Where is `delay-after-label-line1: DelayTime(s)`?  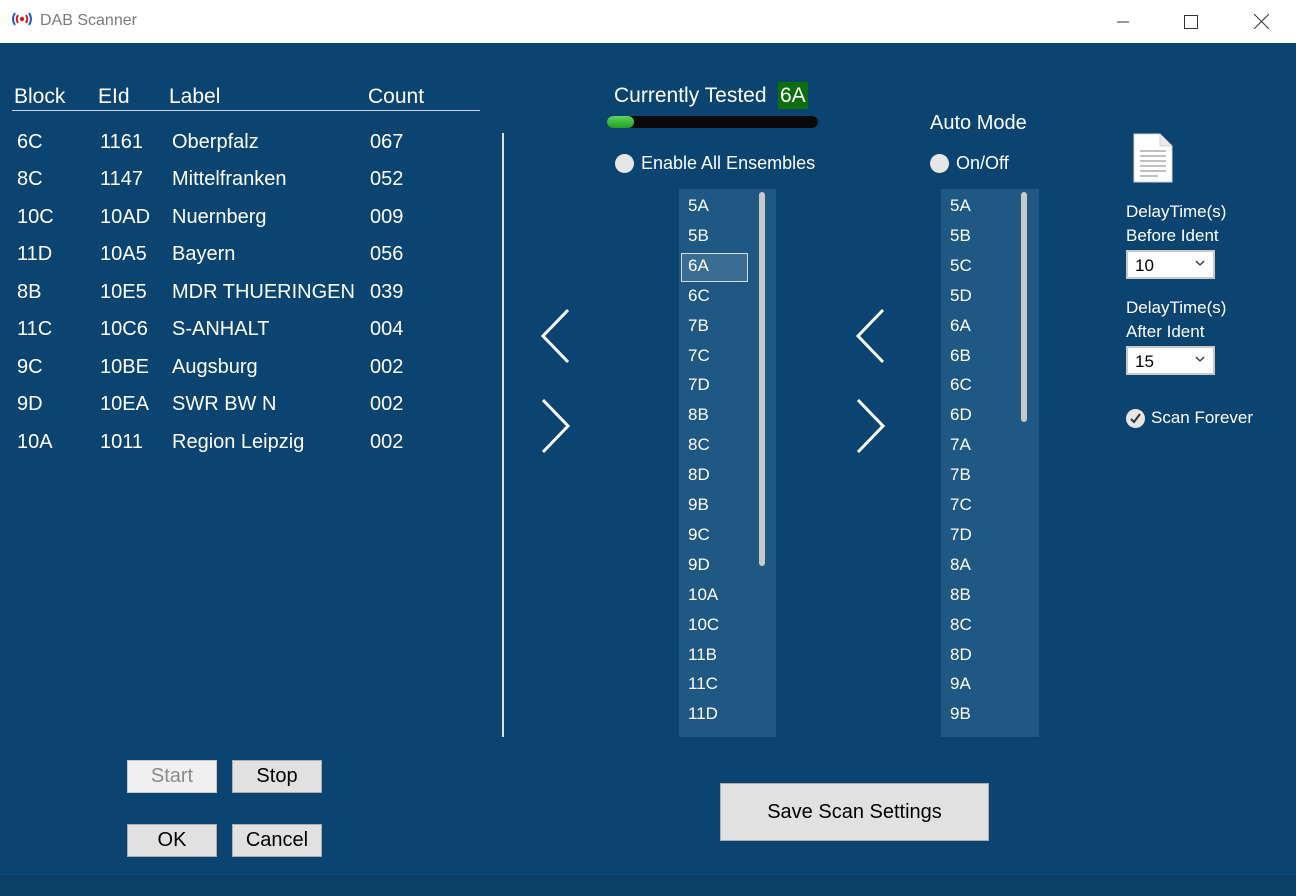 delay-after-label-line1: DelayTime(s) is located at coordinates (1176, 307).